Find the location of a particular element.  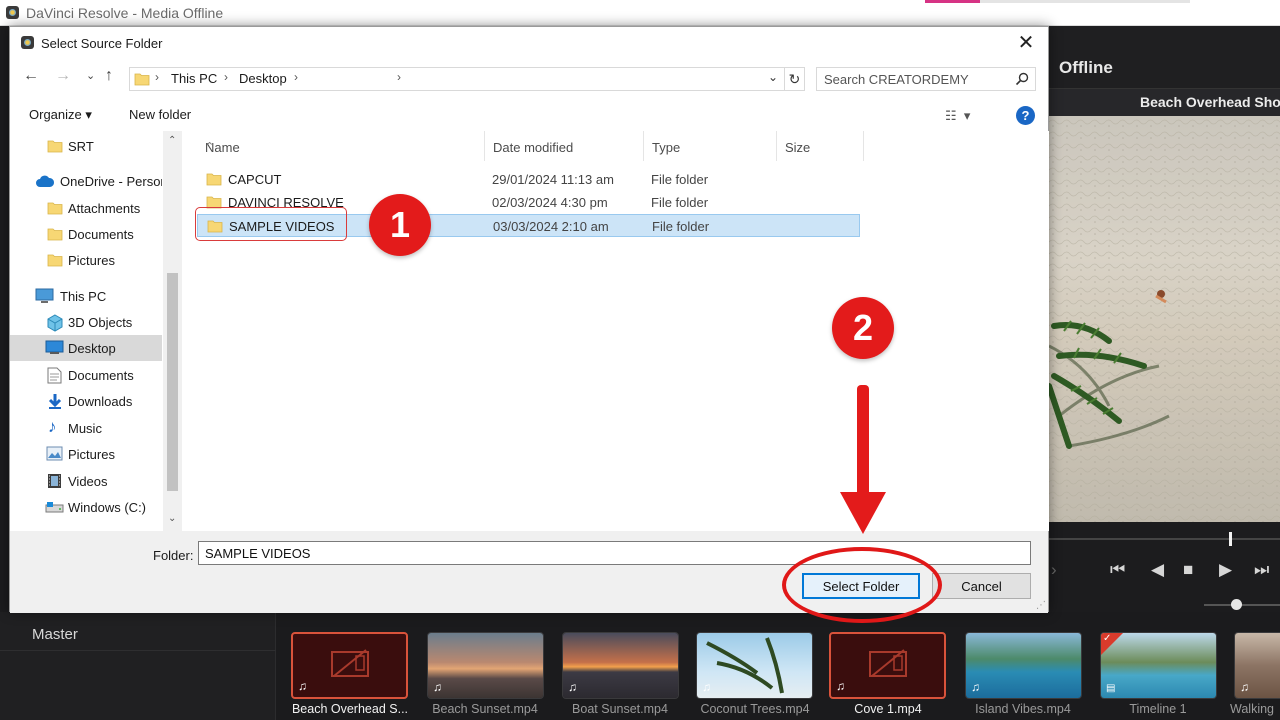

clip-label: Beach Sunset.mp4 is located at coordinates (485, 709).